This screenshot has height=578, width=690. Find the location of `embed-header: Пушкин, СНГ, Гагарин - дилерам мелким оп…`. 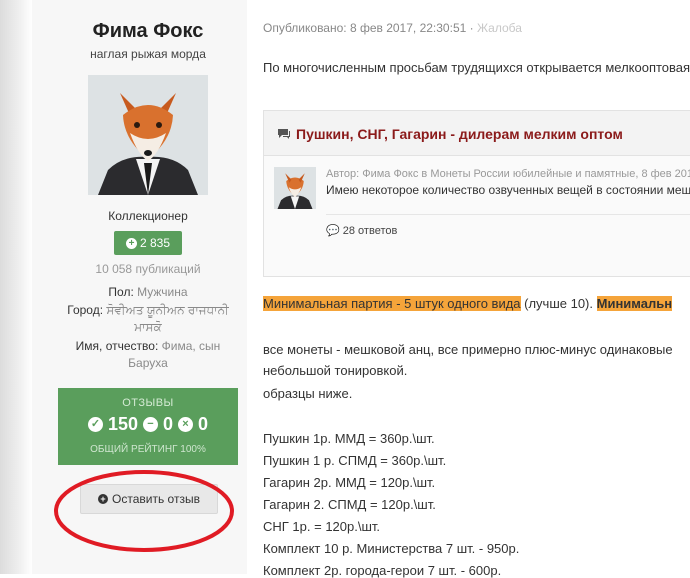

embed-header: Пушкин, СНГ, Гагарин - дилерам мелким оп… is located at coordinates (477, 133).